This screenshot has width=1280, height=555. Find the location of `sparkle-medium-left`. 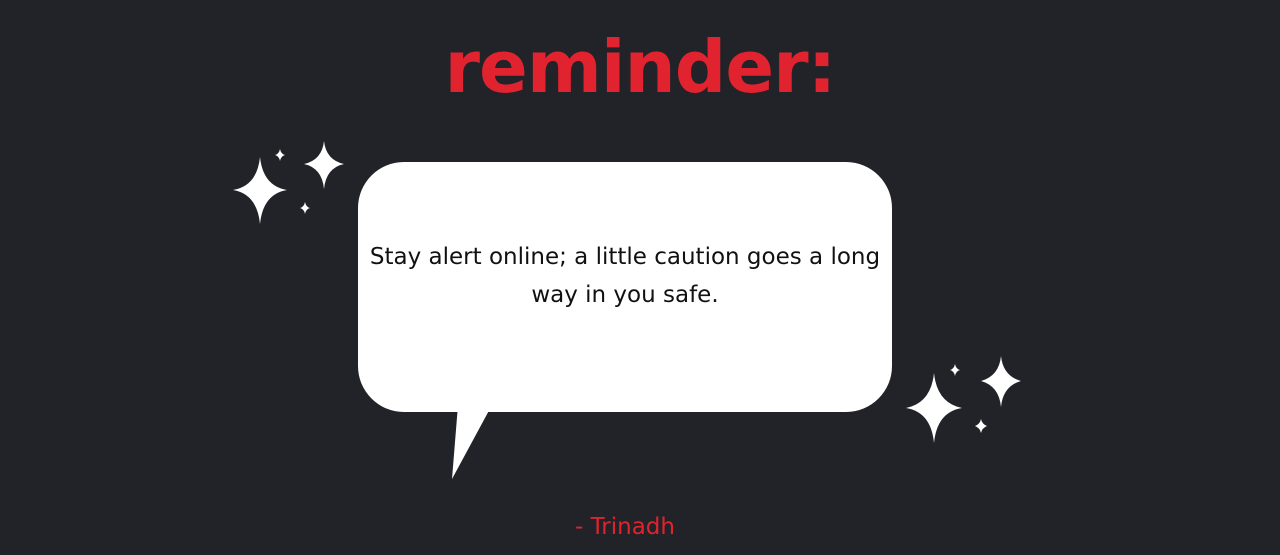

sparkle-medium-left is located at coordinates (324, 165).